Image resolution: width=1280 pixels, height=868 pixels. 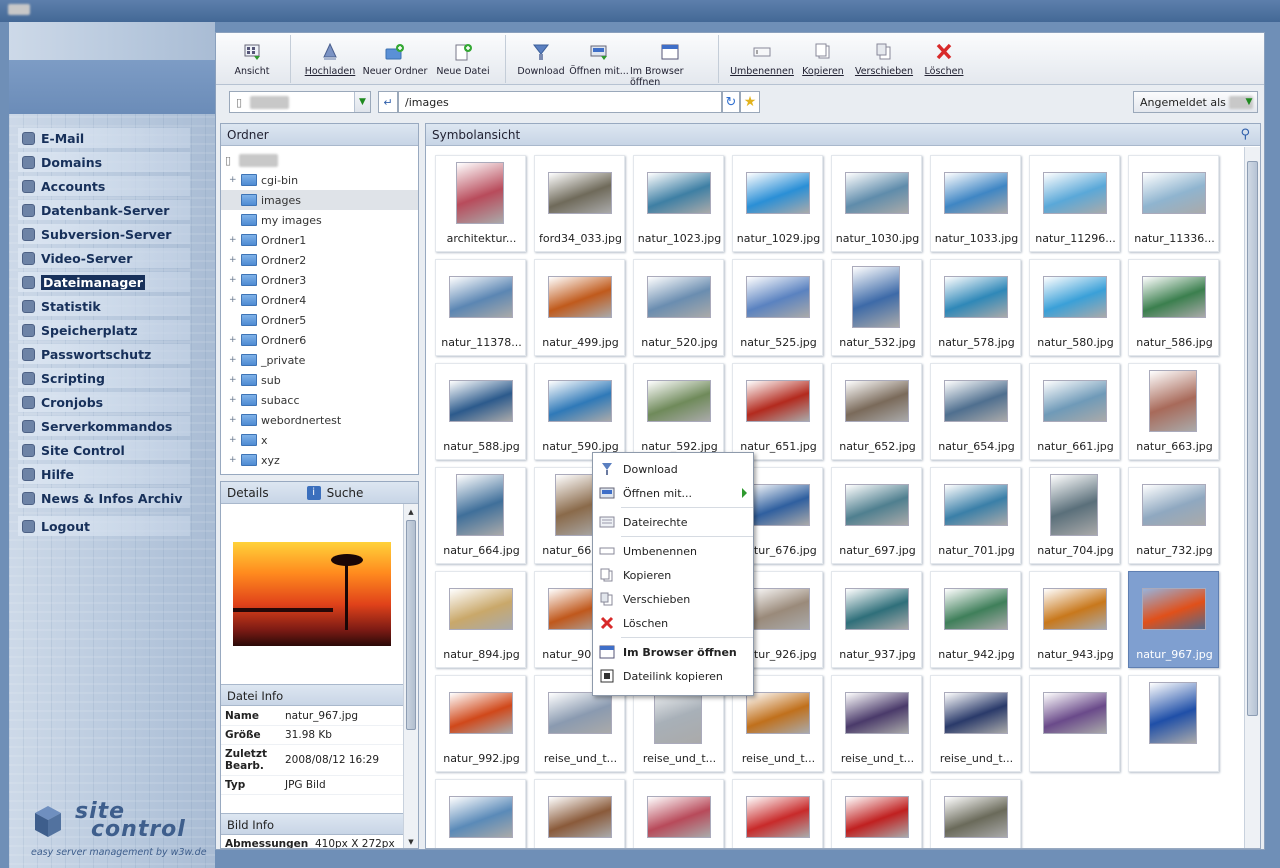 What do you see at coordinates (1173, 619) in the screenshot?
I see `file-tile: natur_967.jpg` at bounding box center [1173, 619].